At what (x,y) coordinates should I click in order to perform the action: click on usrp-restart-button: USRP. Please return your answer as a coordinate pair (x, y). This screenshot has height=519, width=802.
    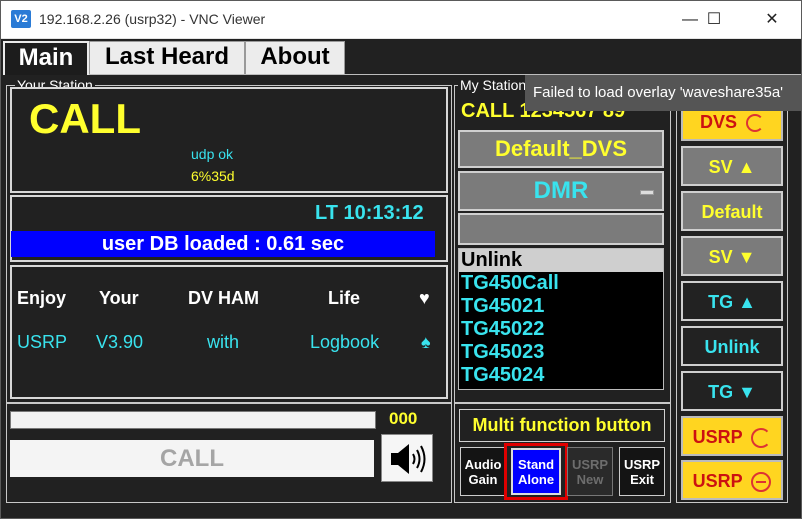
    Looking at the image, I should click on (732, 436).